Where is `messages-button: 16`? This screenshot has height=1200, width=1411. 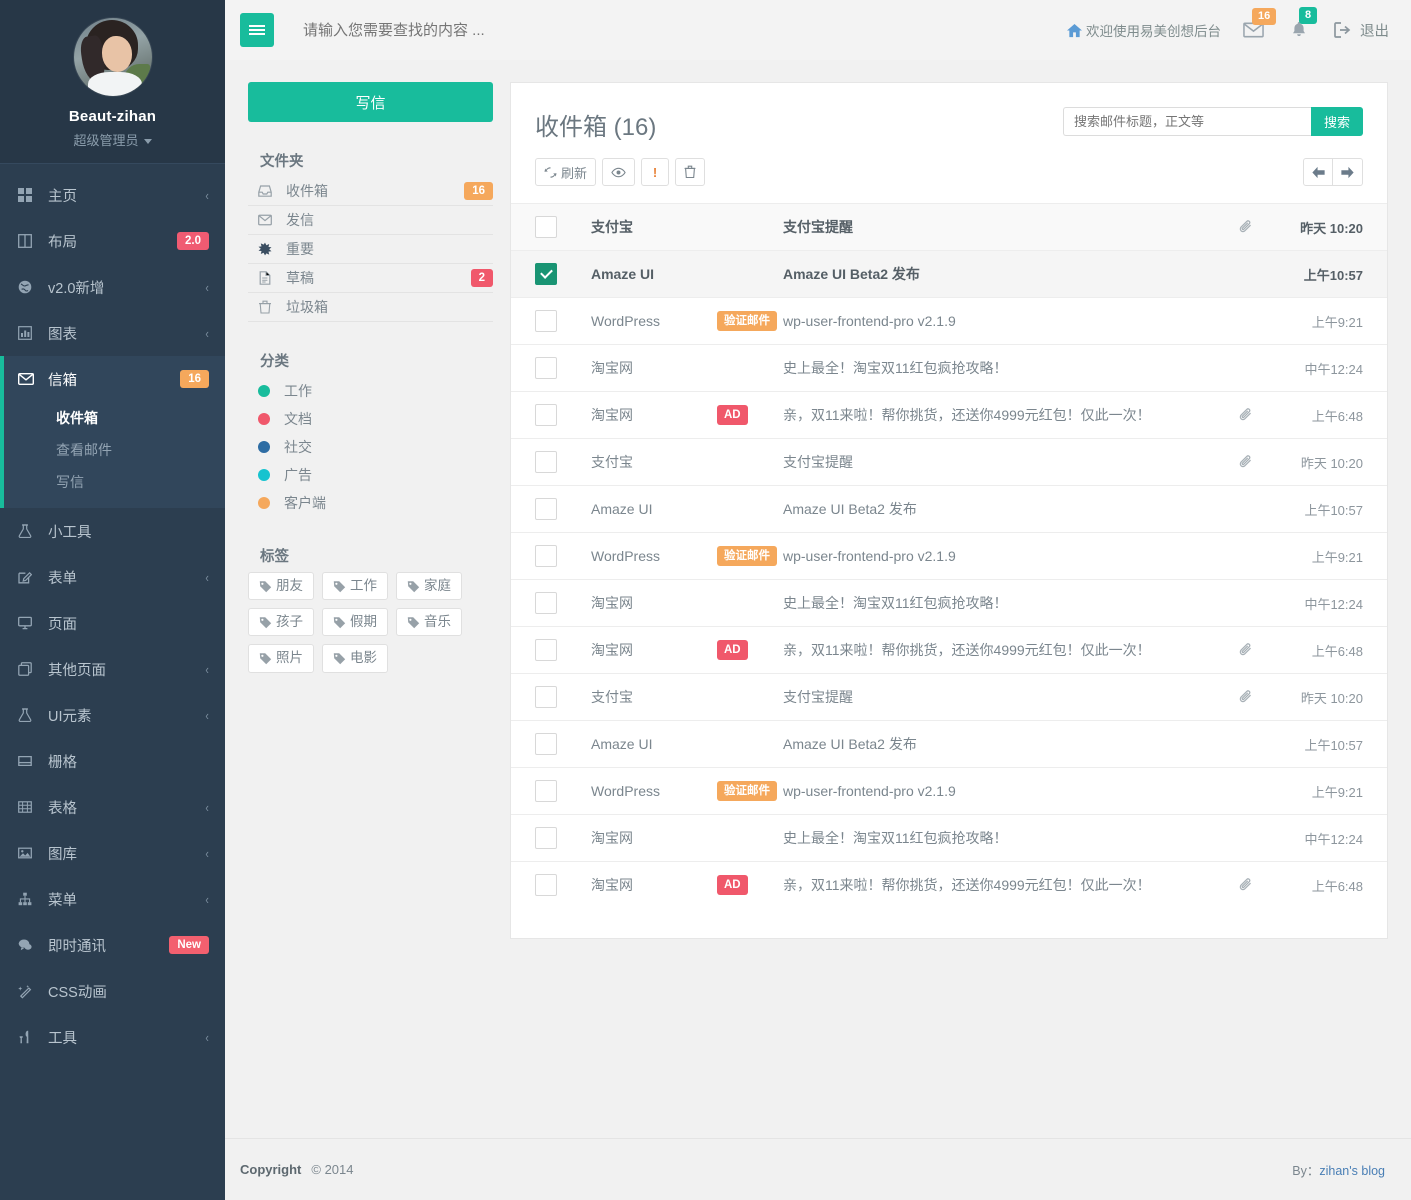
messages-button: 16 is located at coordinates (1260, 23).